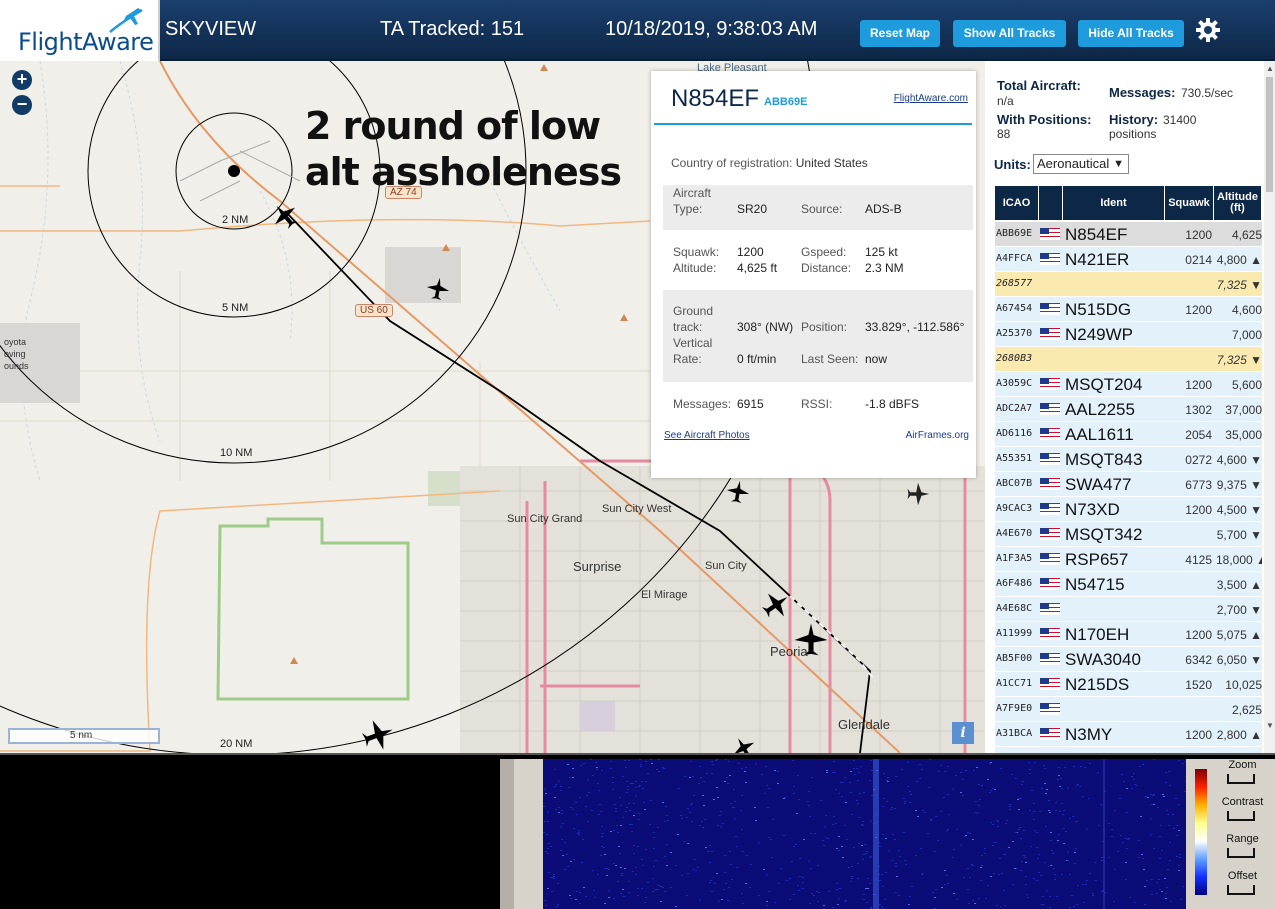  Describe the element at coordinates (1009, 33) in the screenshot. I see `show-all-tracks-button: Show All Tracks` at that location.